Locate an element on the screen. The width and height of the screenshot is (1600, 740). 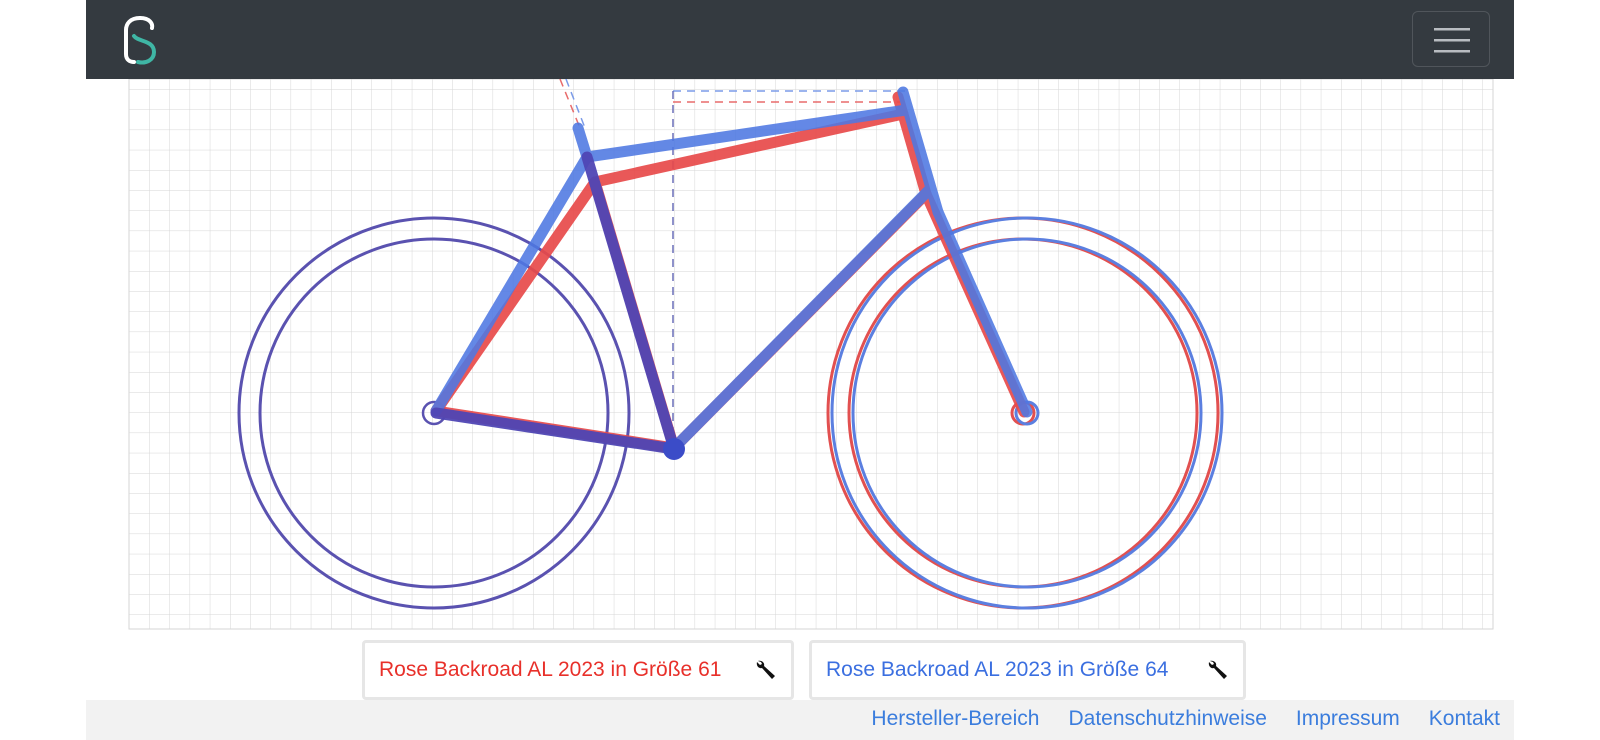
footer-link-kontakt: Kontakt is located at coordinates (1464, 719).